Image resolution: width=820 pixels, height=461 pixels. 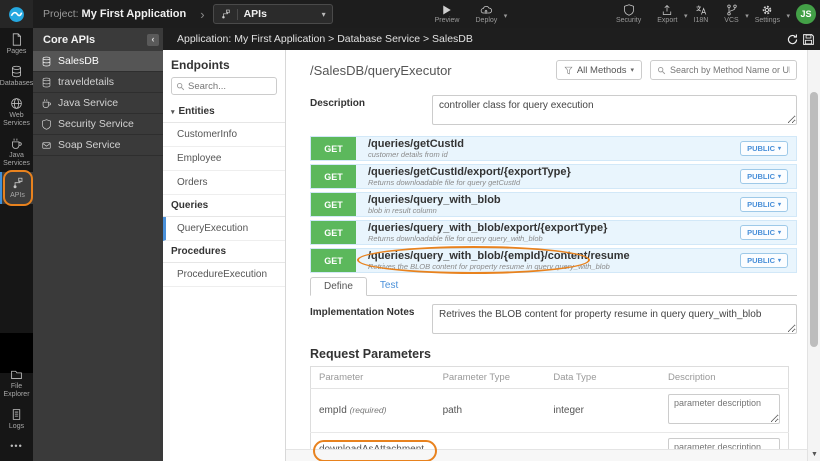 I want to click on settings-button: Settings ▾, so click(x=768, y=14).